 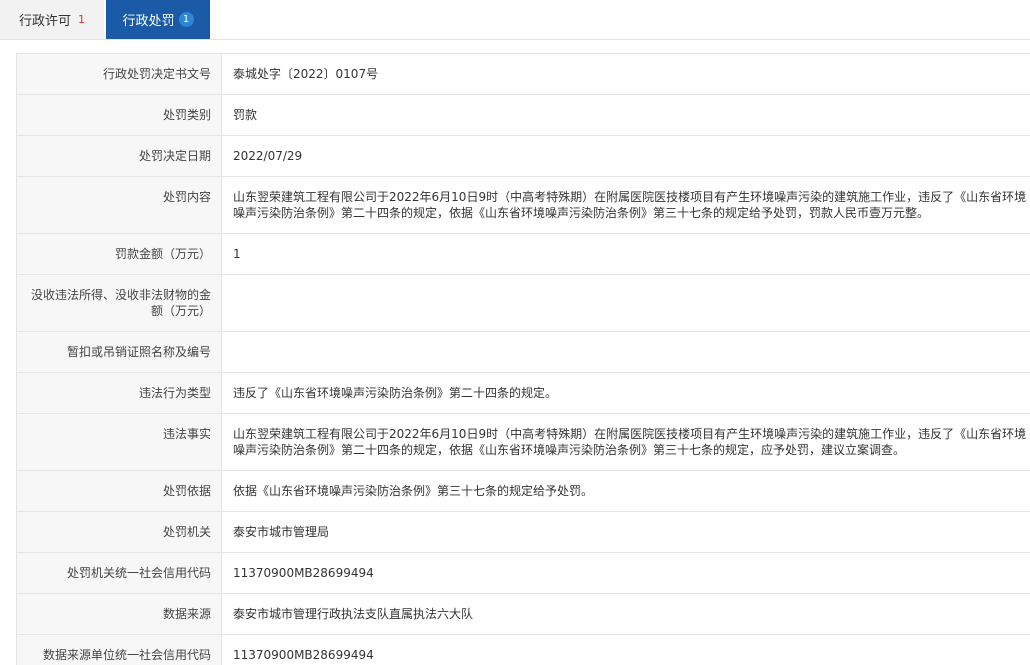 What do you see at coordinates (119, 156) in the screenshot?
I see `field-label: 处罚决定日期` at bounding box center [119, 156].